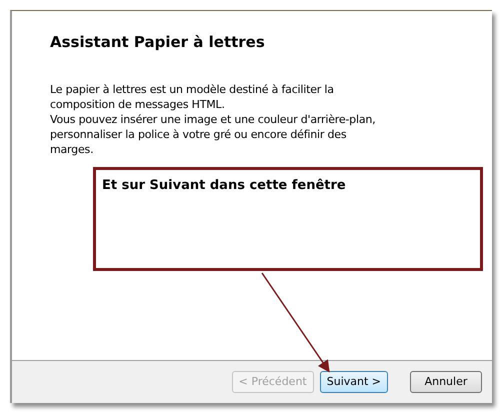  Describe the element at coordinates (192, 97) in the screenshot. I see `description-text: Le papier à lettres est un modèle destiné à faciliter la composition de messages HTML.` at that location.